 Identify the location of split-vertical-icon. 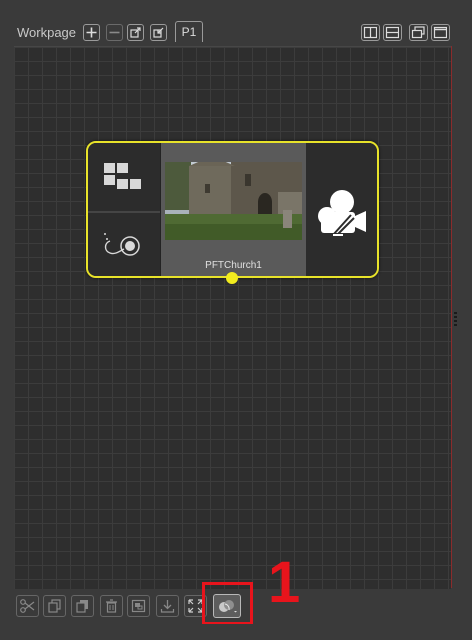
(370, 32).